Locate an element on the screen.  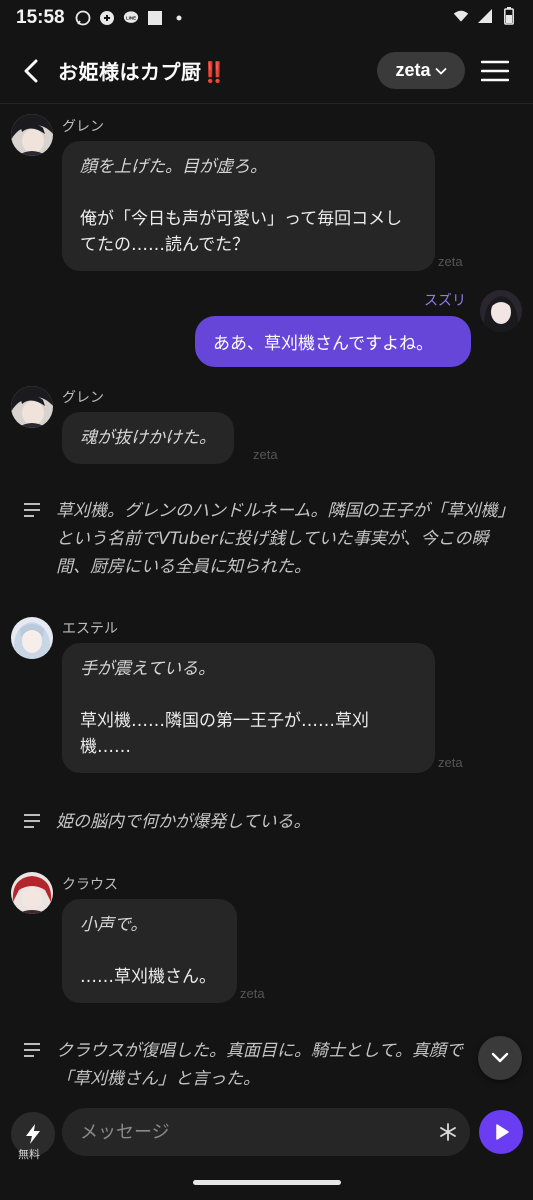
line-app-icon: LINE is located at coordinates (131, 18).